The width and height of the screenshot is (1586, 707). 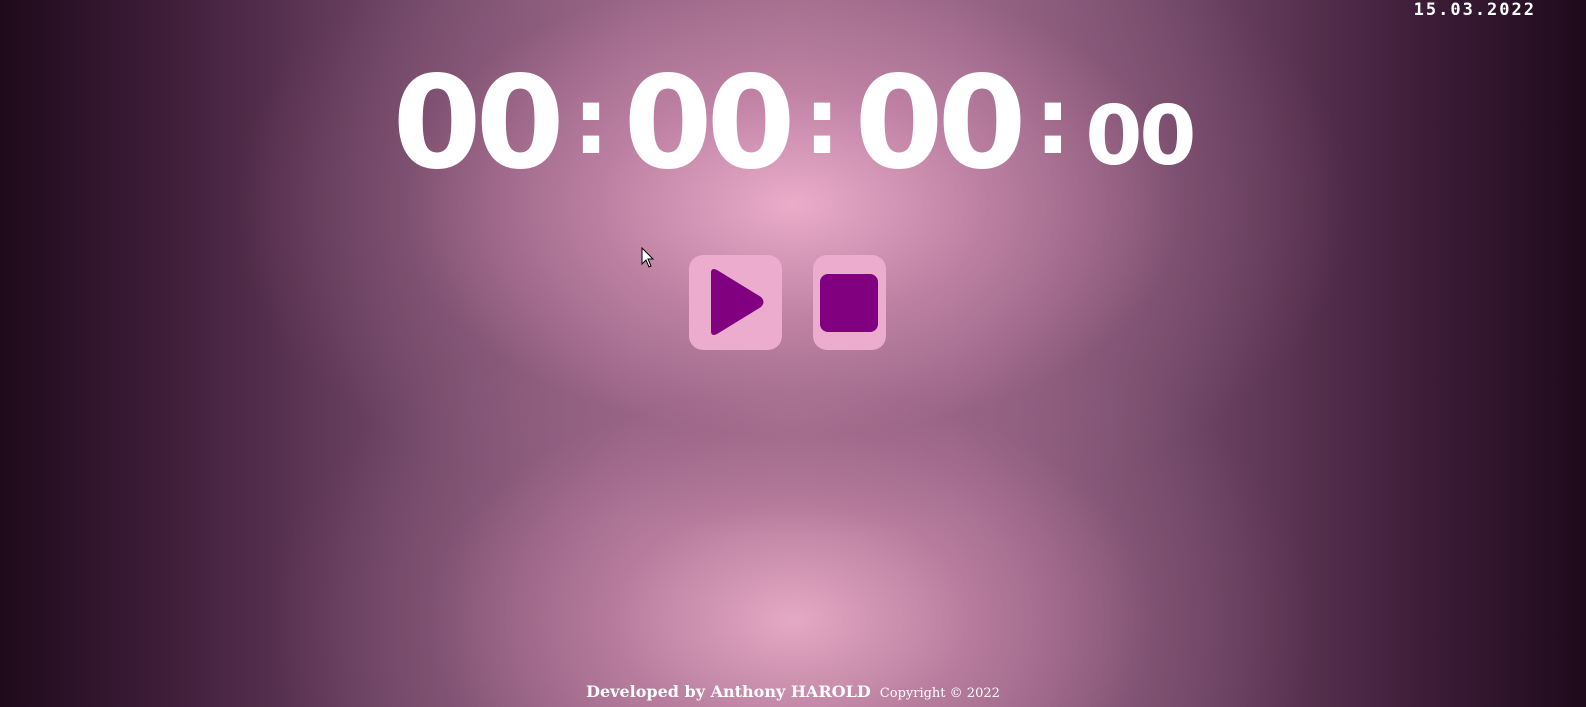 What do you see at coordinates (737, 301) in the screenshot?
I see `play-icon` at bounding box center [737, 301].